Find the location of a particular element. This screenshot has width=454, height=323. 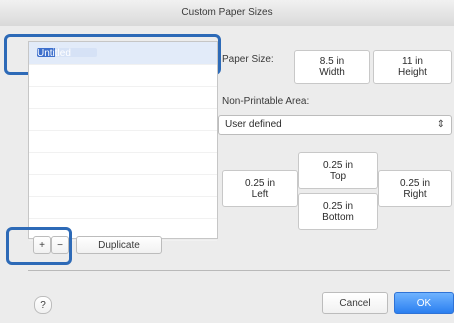

height-field: 11 in Height is located at coordinates (412, 67).